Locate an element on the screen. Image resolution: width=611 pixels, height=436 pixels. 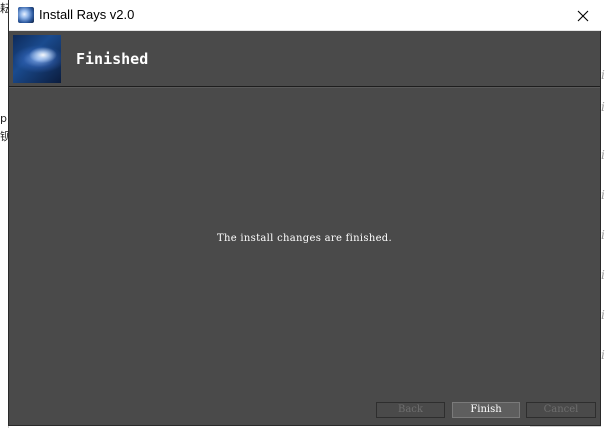
rays-banner-image is located at coordinates (37, 59).